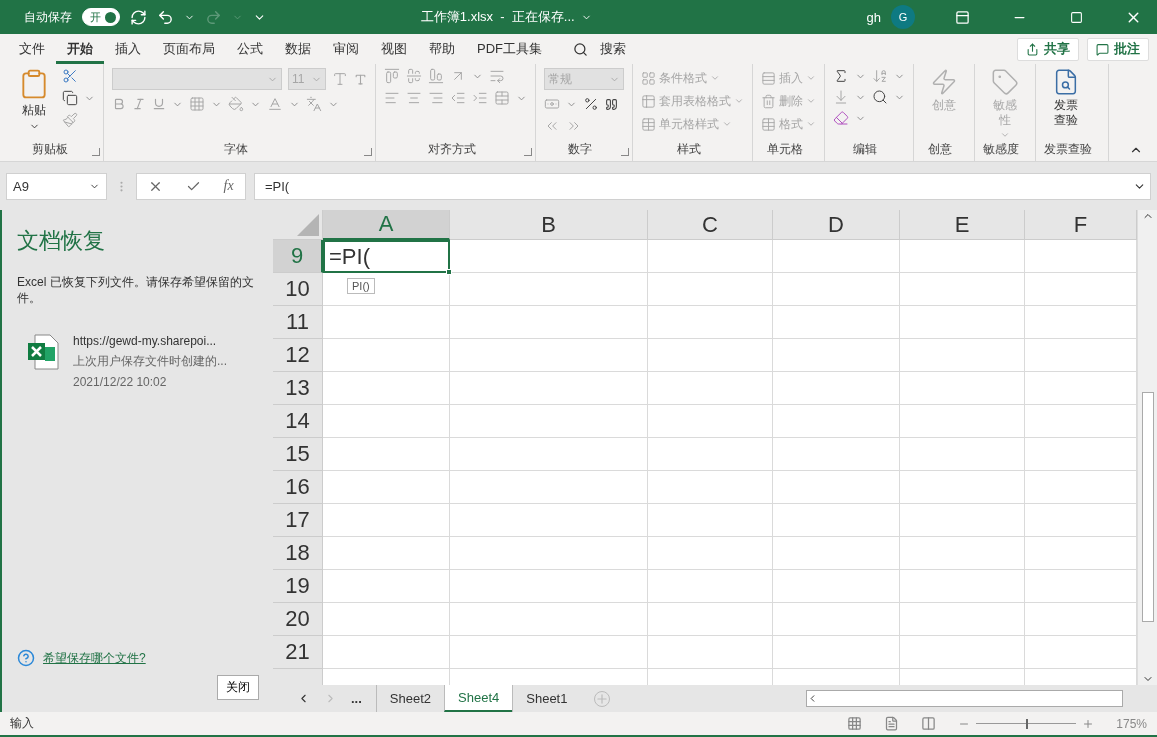 This screenshot has height=737, width=1157. Describe the element at coordinates (165, 17) in the screenshot. I see `undo-icon` at that location.